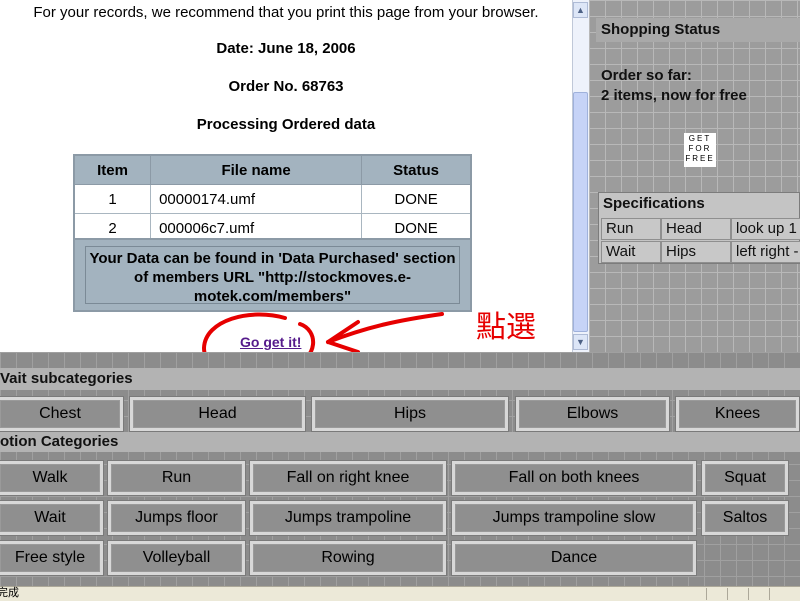 Image resolution: width=800 pixels, height=601 pixels. Describe the element at coordinates (580, 342) in the screenshot. I see `scroll-down-arrow-icon: ▼` at that location.